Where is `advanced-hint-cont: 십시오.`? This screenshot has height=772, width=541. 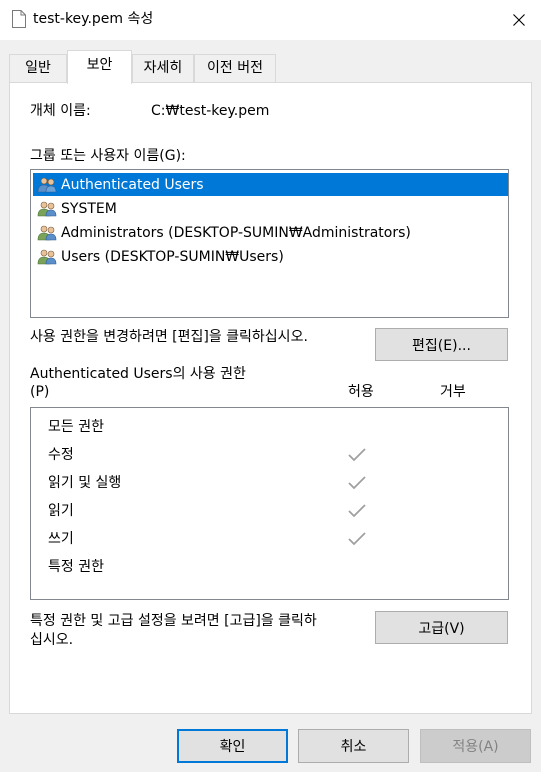
advanced-hint-cont: 십시오. is located at coordinates (52, 640).